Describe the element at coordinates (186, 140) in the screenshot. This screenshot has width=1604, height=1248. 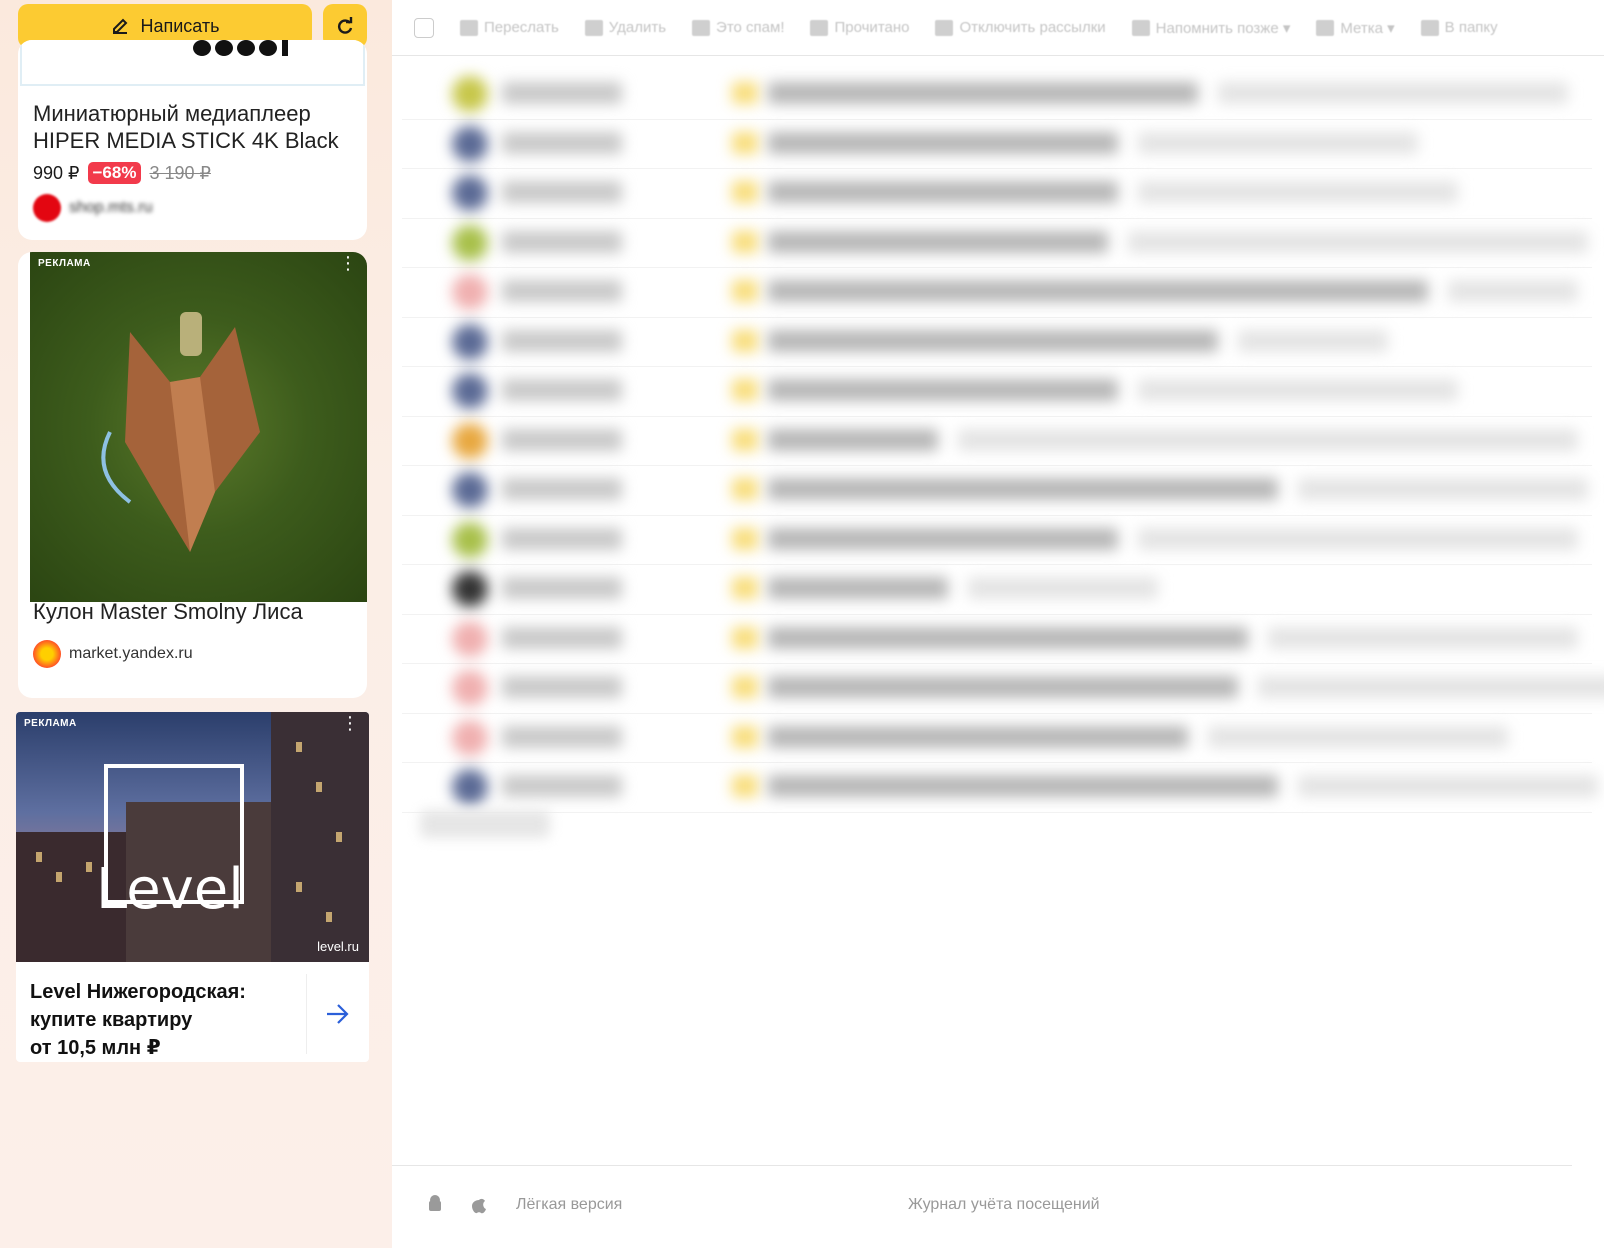
I see `ad-title-line2: HIPER MEDIA STICK 4K Black` at that location.